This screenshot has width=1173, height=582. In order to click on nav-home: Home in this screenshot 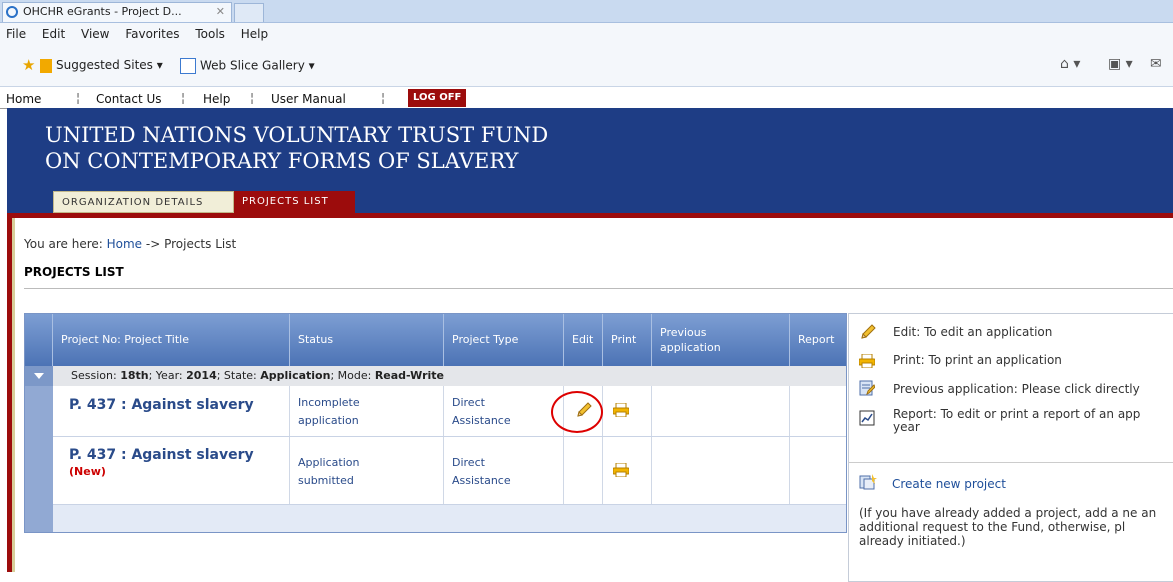, I will do `click(23, 99)`.